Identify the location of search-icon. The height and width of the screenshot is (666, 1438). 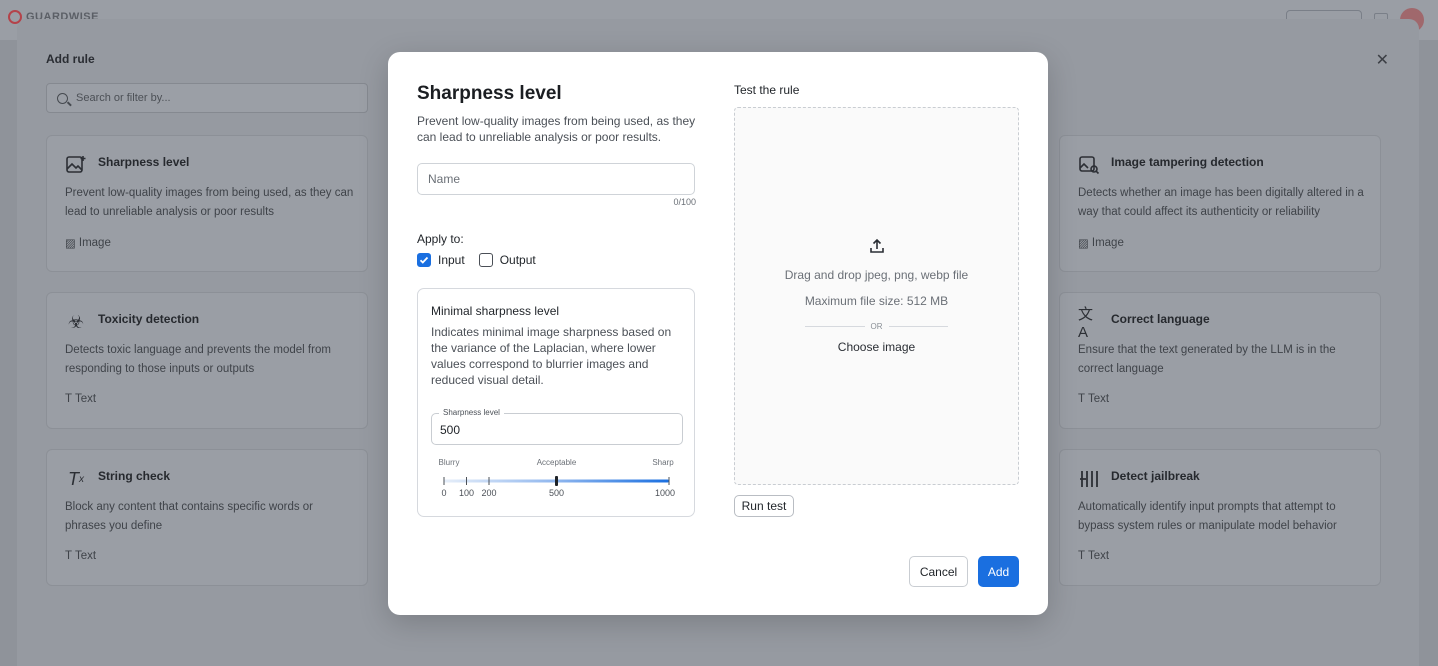
(62, 98).